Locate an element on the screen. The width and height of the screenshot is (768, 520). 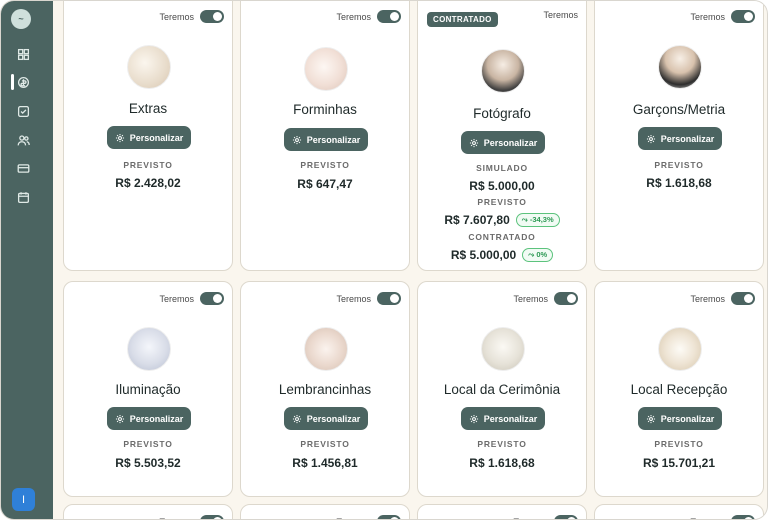
user-avatar-button: I is located at coordinates (23, 499).